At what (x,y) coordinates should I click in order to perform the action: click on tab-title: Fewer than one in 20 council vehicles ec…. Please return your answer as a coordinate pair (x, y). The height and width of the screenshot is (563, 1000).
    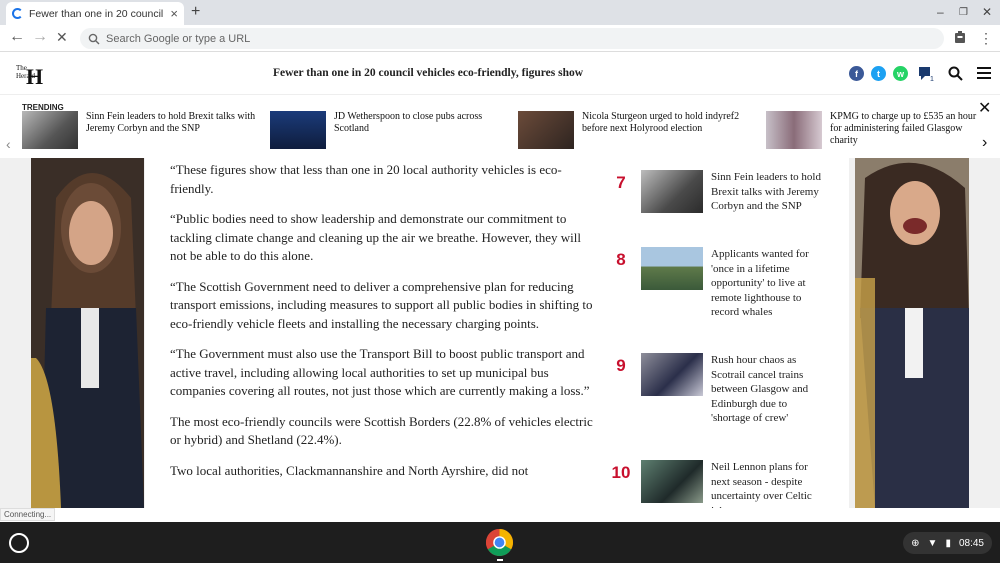
    Looking at the image, I should click on (97, 13).